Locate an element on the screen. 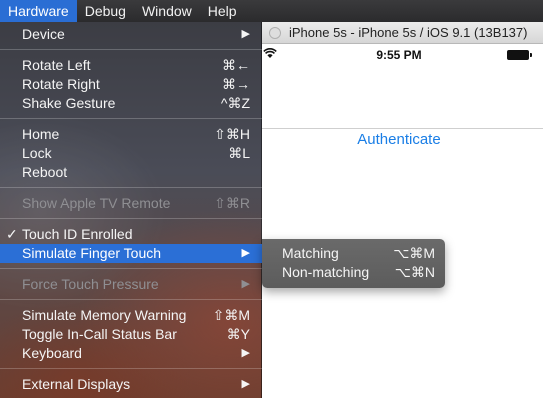  menu-item-label: Simulate Memory Warning is located at coordinates (104, 315).